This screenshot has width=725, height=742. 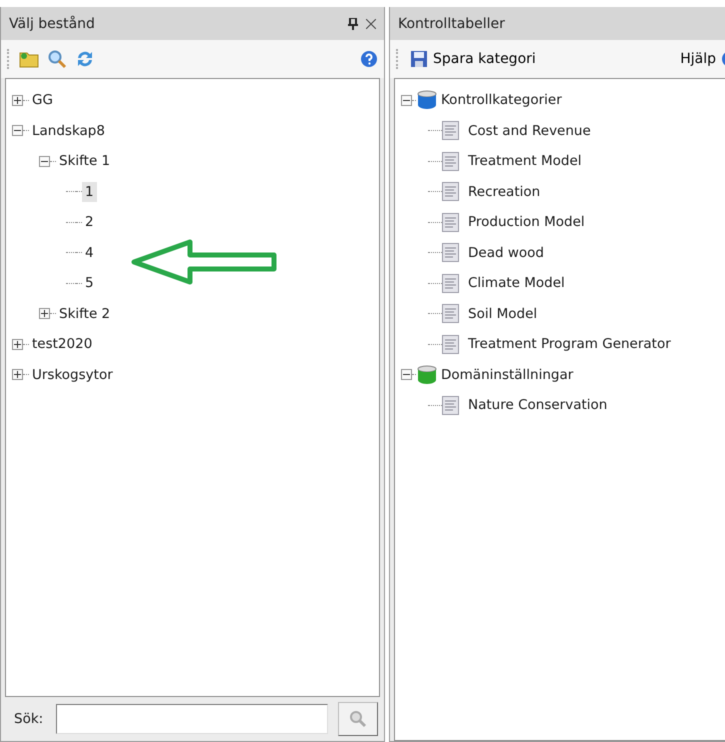 What do you see at coordinates (28, 719) in the screenshot?
I see `search-label: Sök:` at bounding box center [28, 719].